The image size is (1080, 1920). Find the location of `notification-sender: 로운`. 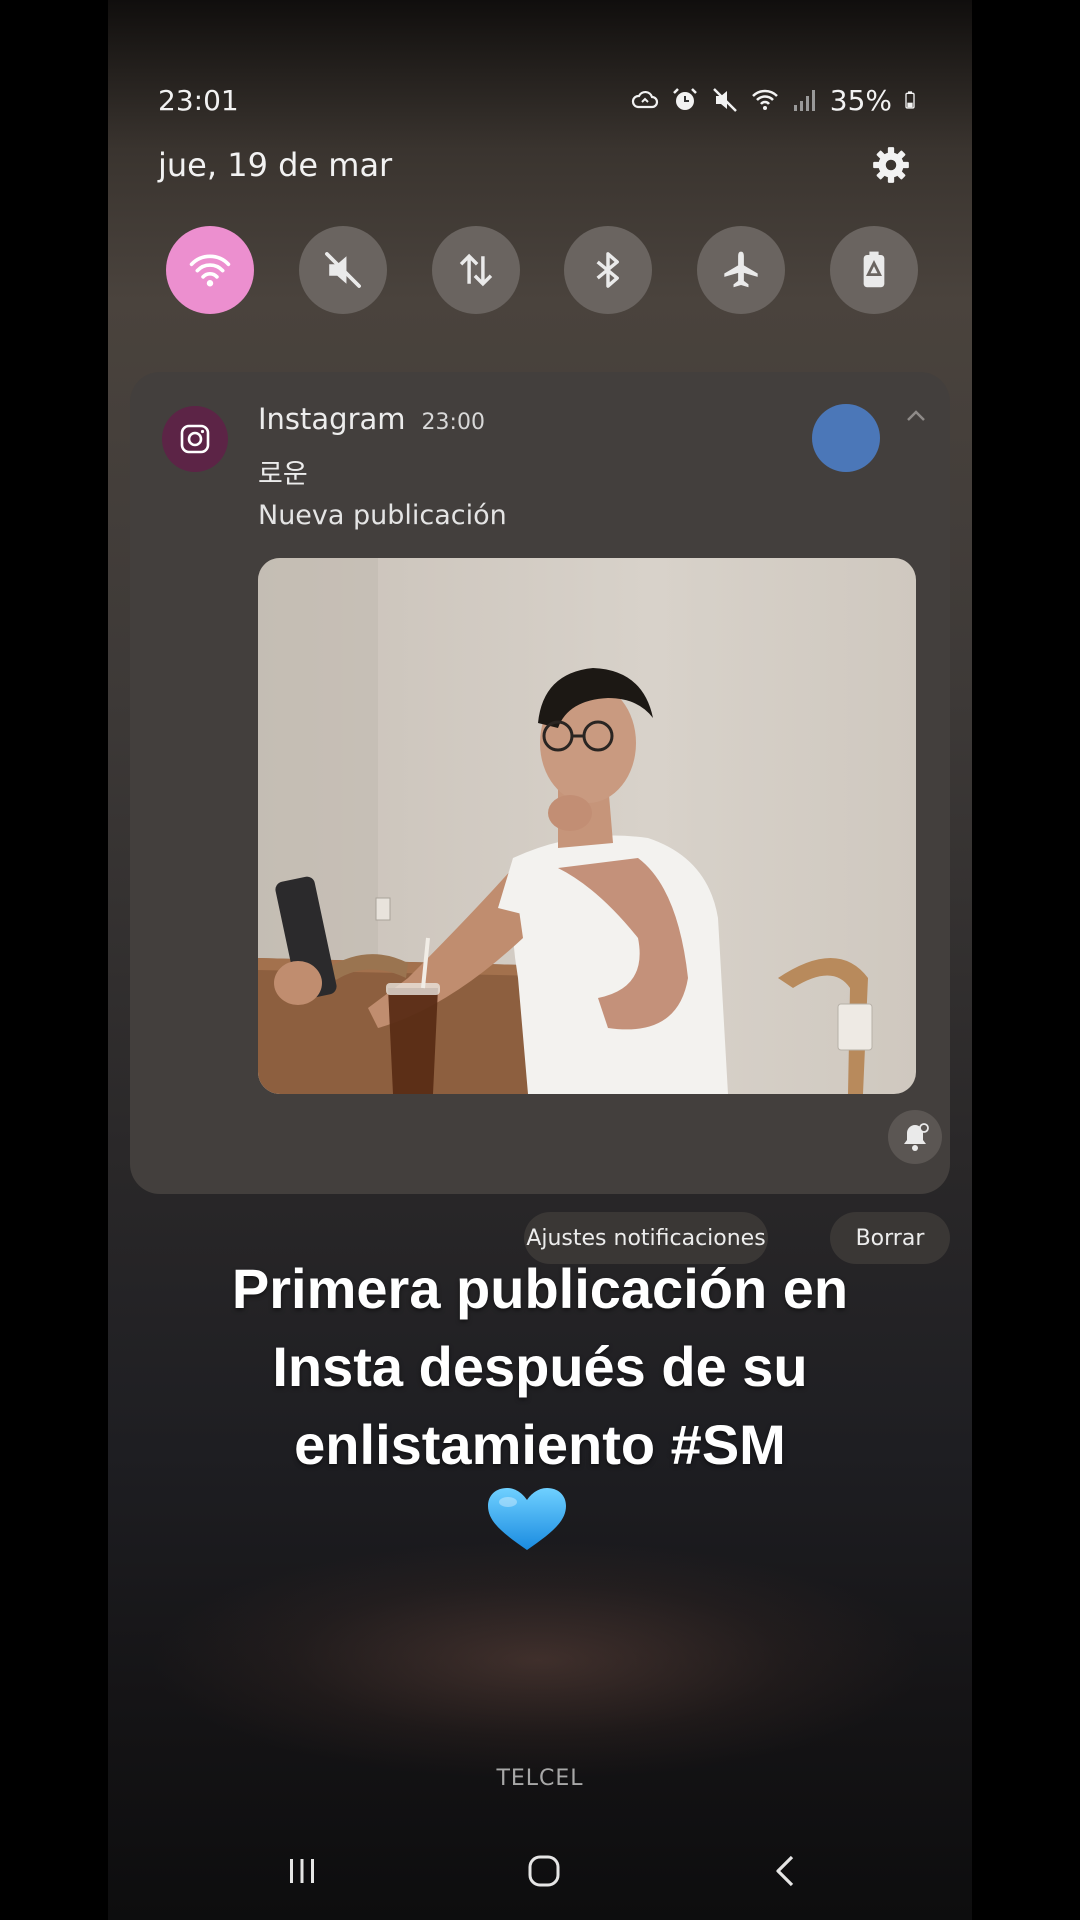

notification-sender: 로운 is located at coordinates (283, 474).